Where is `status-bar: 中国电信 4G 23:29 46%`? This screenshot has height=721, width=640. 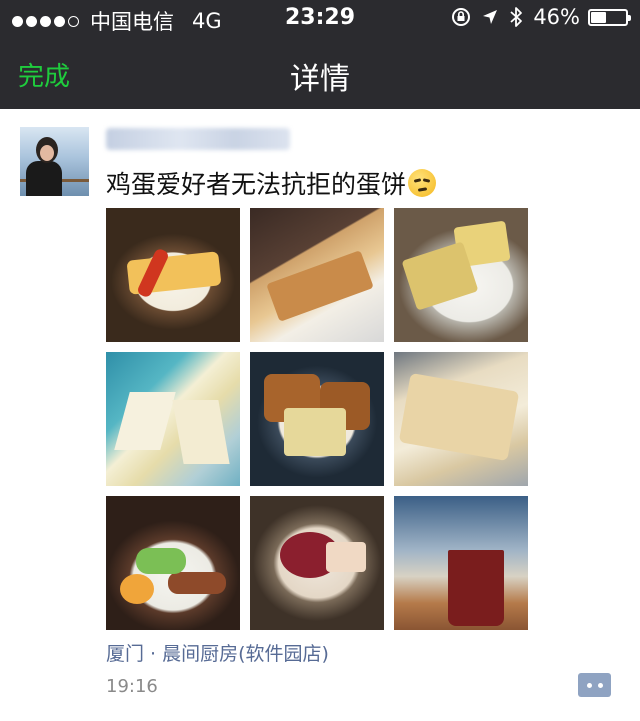 status-bar: 中国电信 4G 23:29 46% is located at coordinates (320, 18).